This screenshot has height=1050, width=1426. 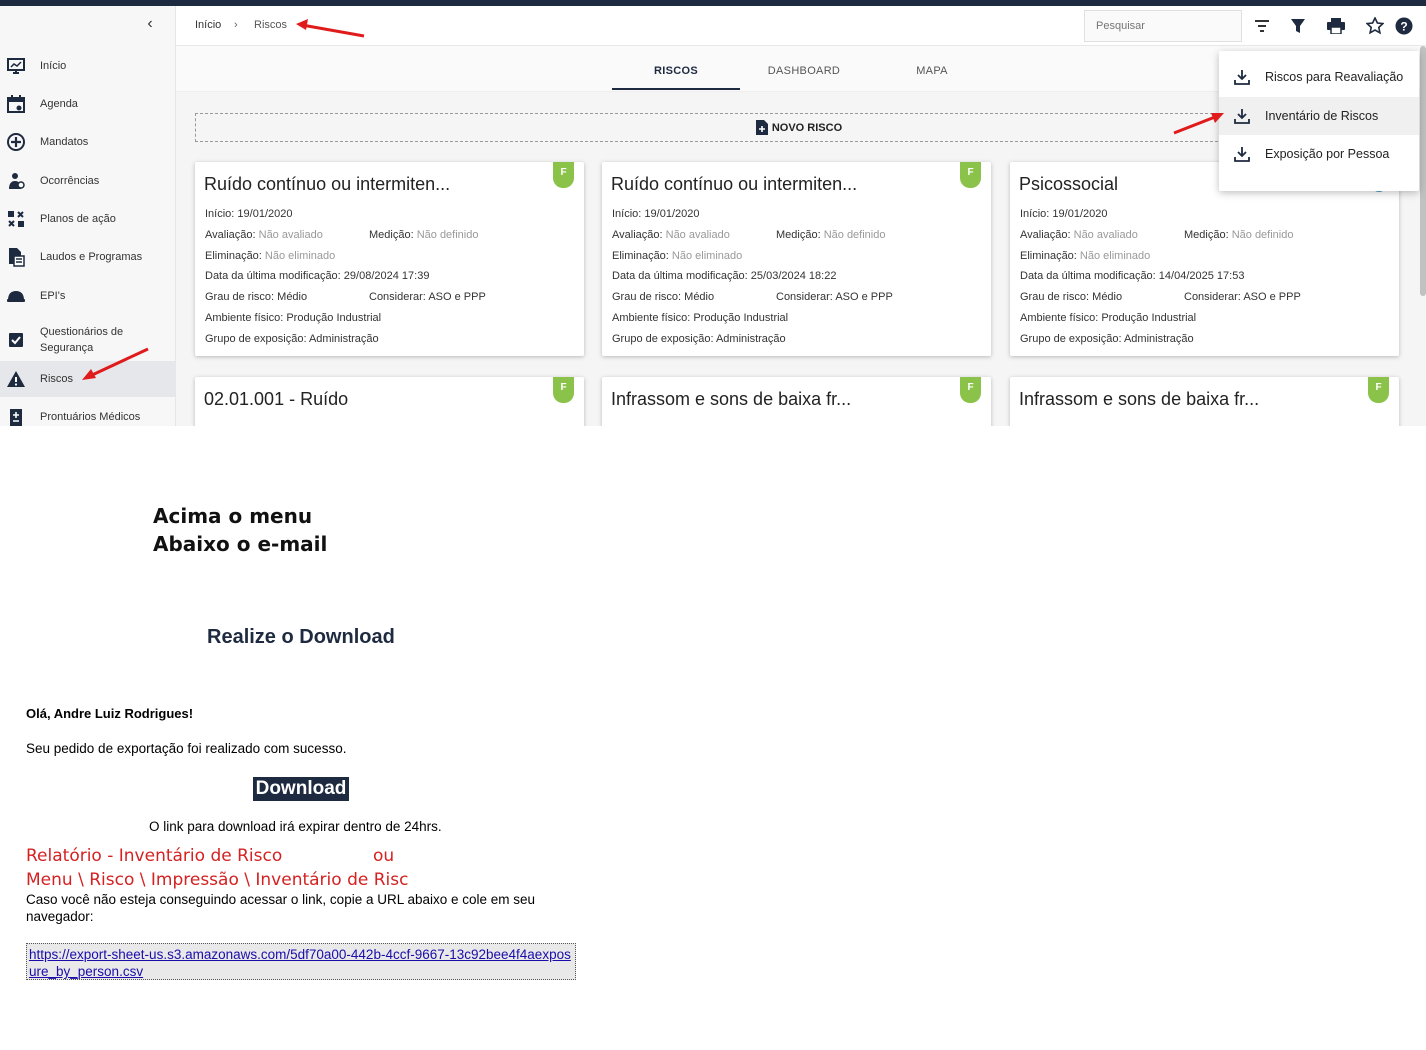 What do you see at coordinates (1423, 171) in the screenshot?
I see `scrollbar` at bounding box center [1423, 171].